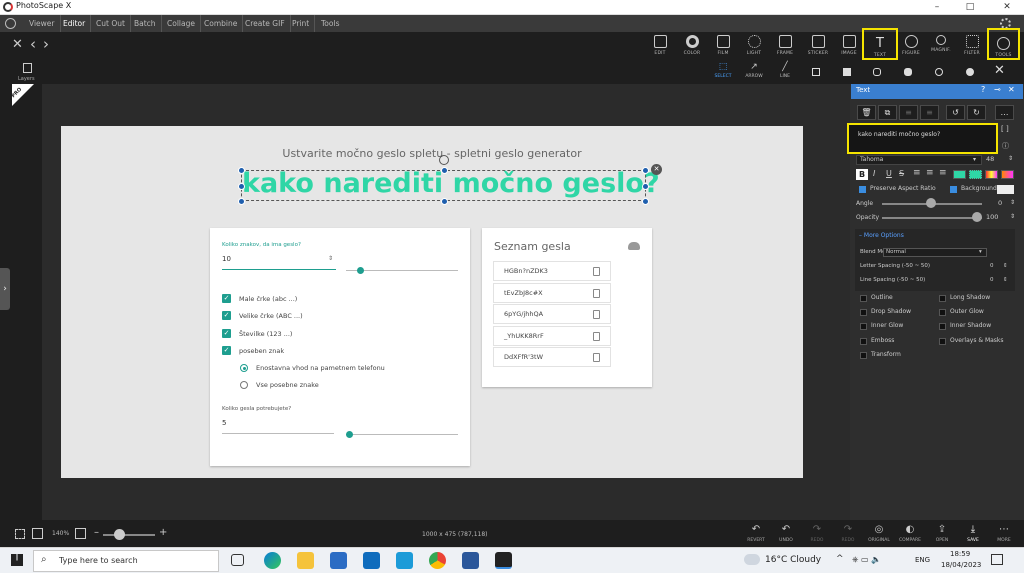  Describe the element at coordinates (338, 560) in the screenshot. I see `store-icon` at that location.